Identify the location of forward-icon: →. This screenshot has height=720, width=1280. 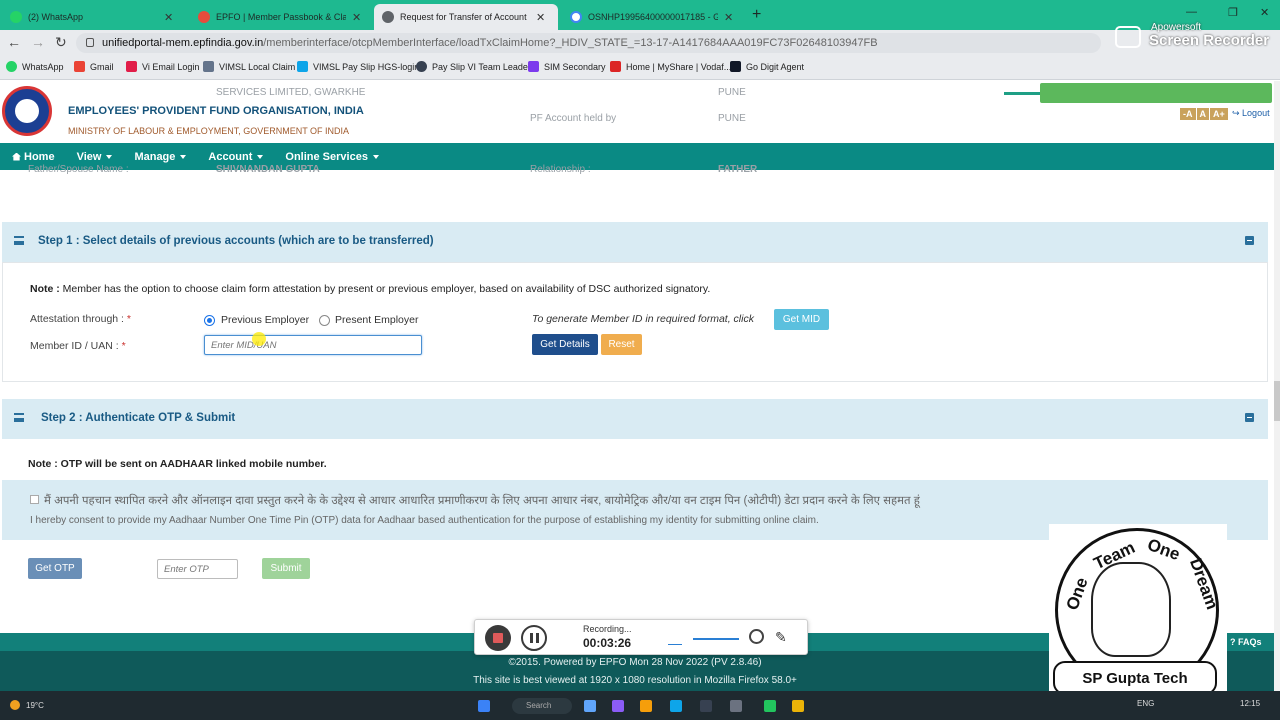
(38, 42).